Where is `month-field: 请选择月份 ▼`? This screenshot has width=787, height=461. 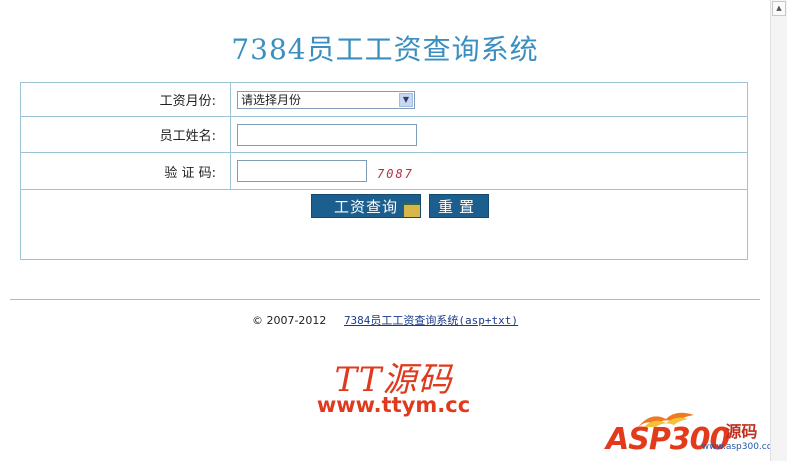 month-field: 请选择月份 ▼ is located at coordinates (326, 99).